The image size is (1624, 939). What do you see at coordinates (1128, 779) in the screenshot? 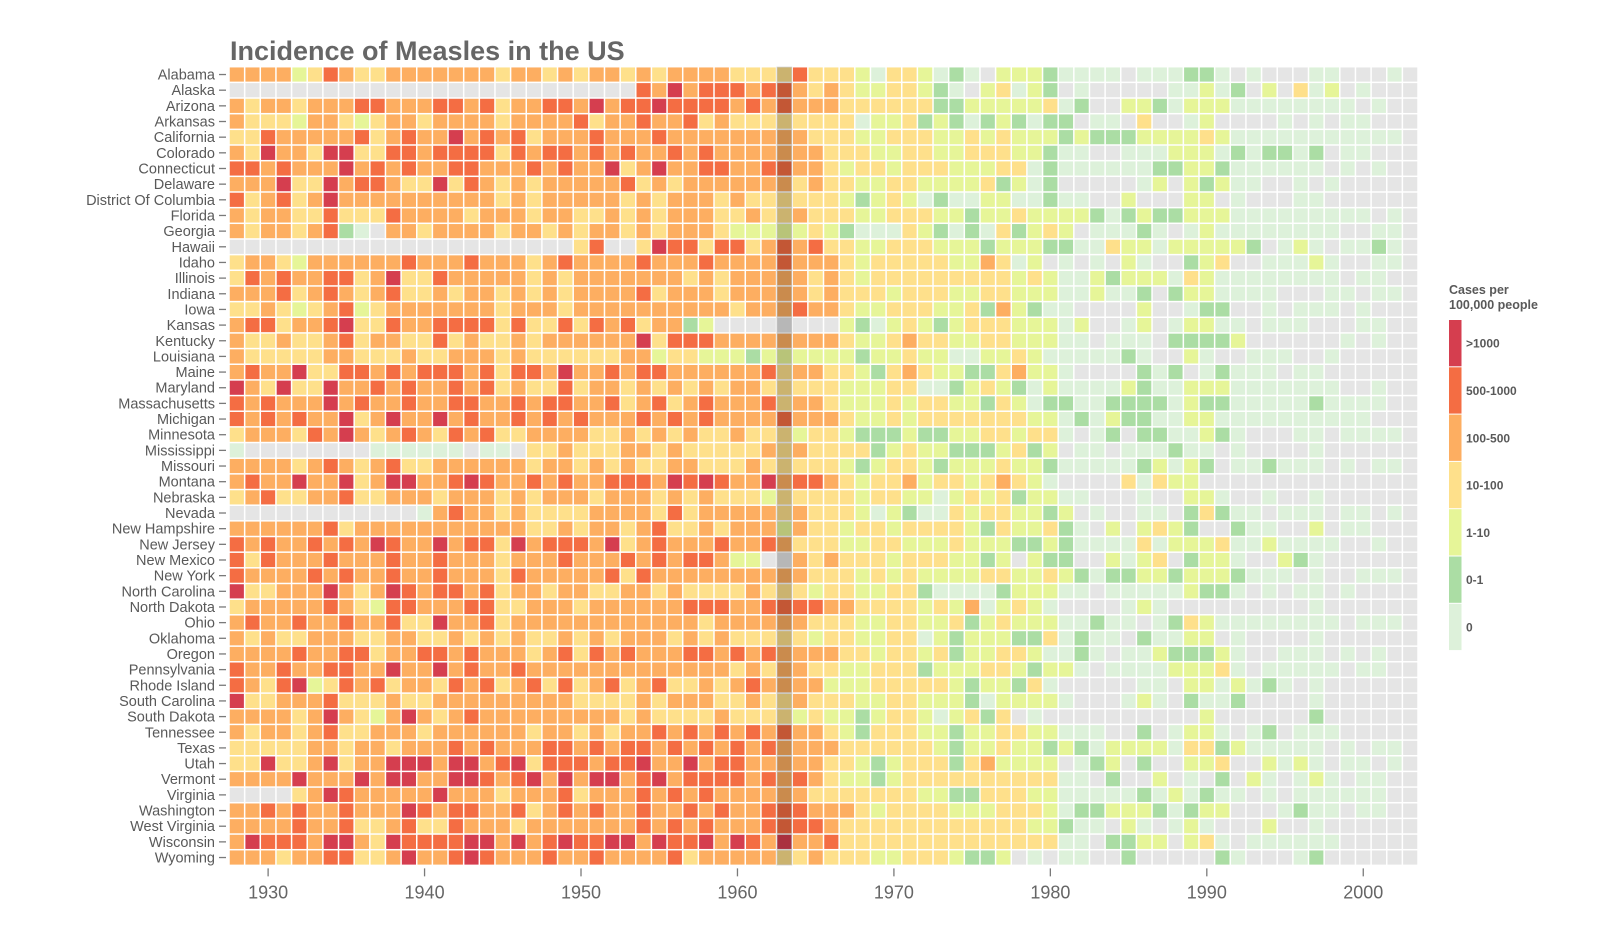
I see `cell-vermont-1985` at bounding box center [1128, 779].